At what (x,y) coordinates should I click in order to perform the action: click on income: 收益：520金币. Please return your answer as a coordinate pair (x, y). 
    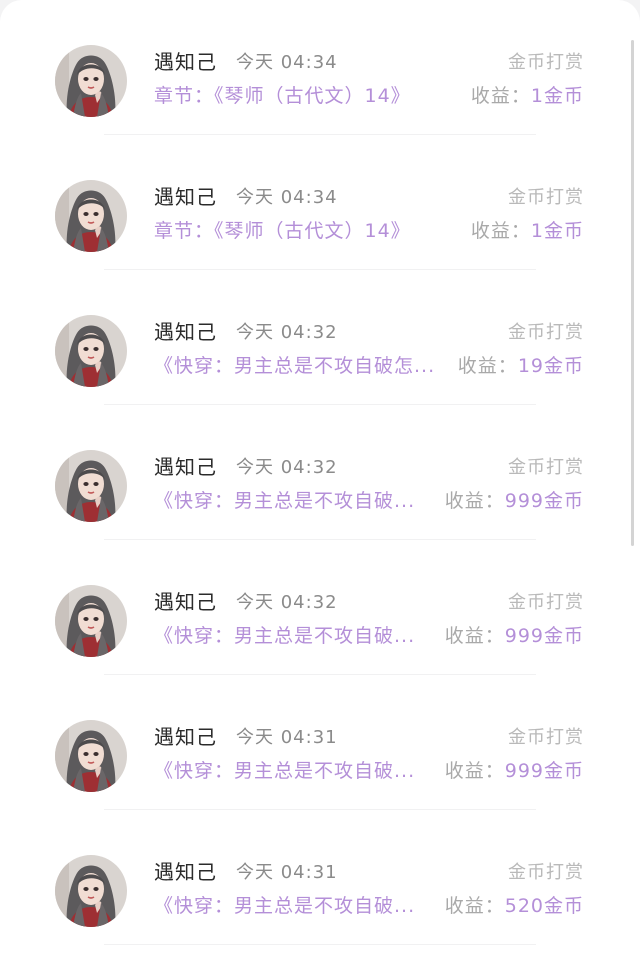
    Looking at the image, I should click on (514, 906).